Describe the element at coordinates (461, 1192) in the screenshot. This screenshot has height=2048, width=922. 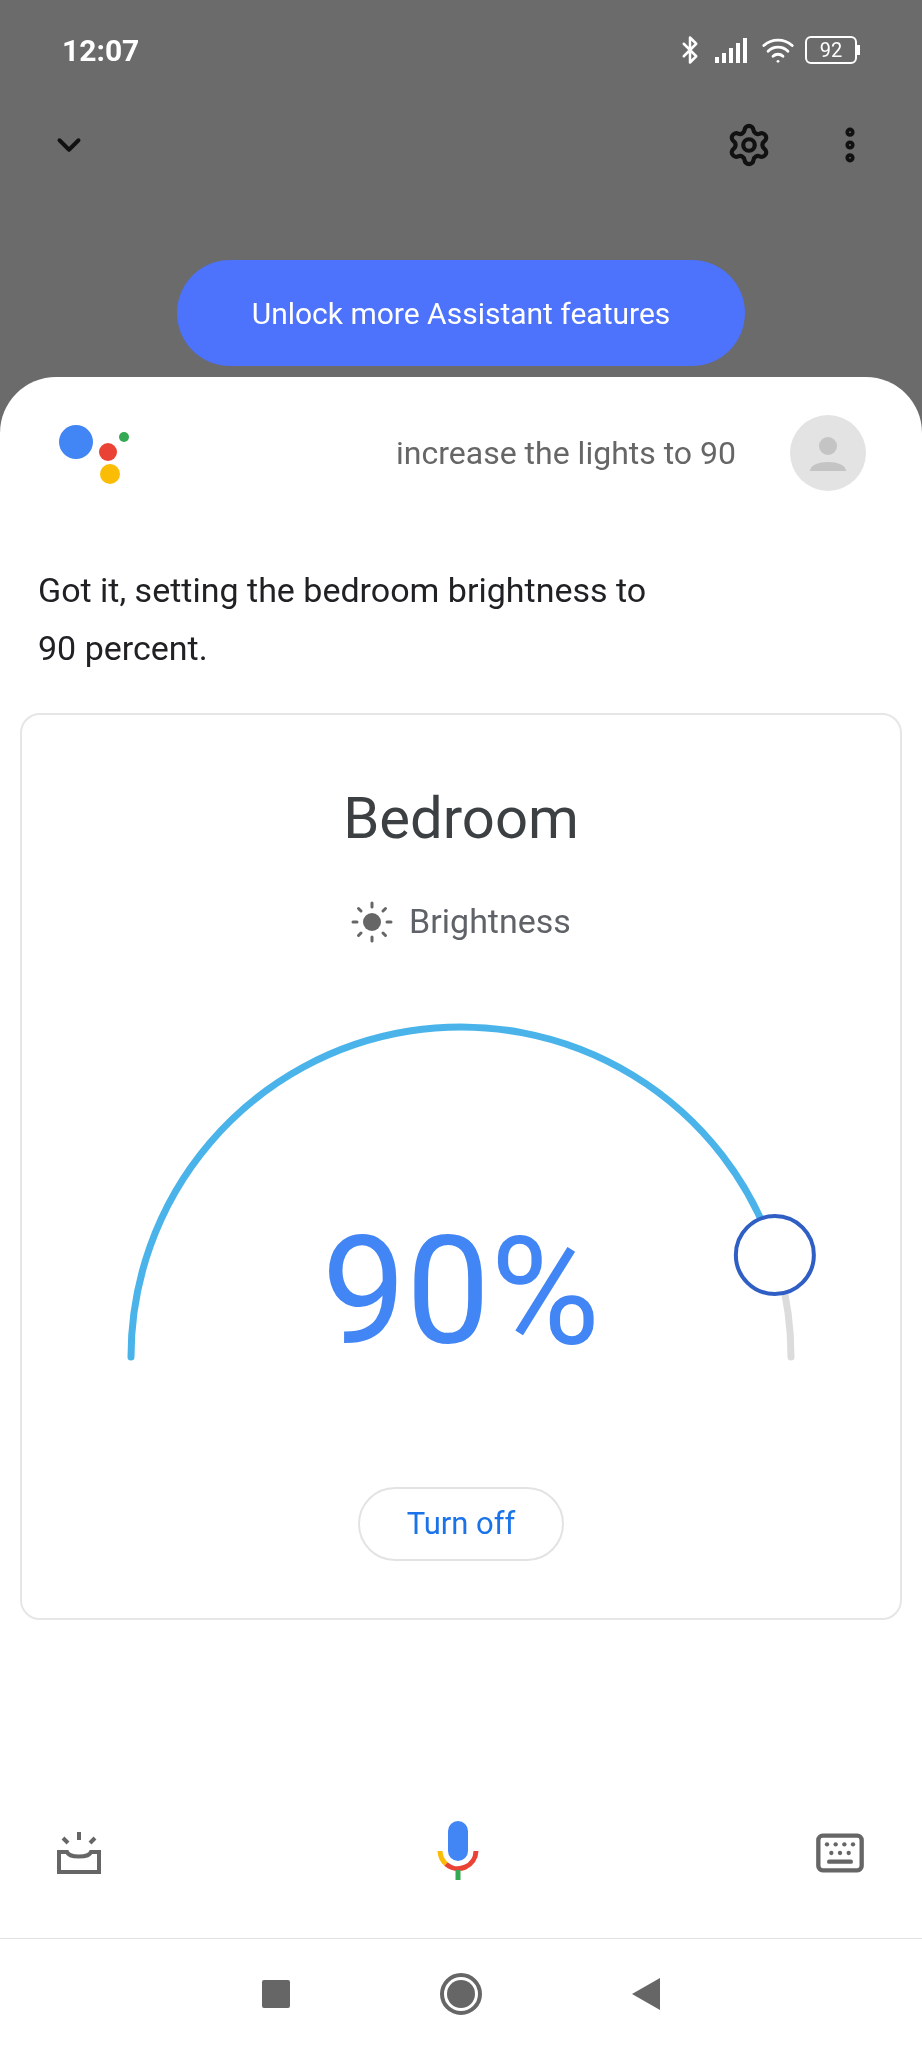
I see `brightness-dial` at that location.